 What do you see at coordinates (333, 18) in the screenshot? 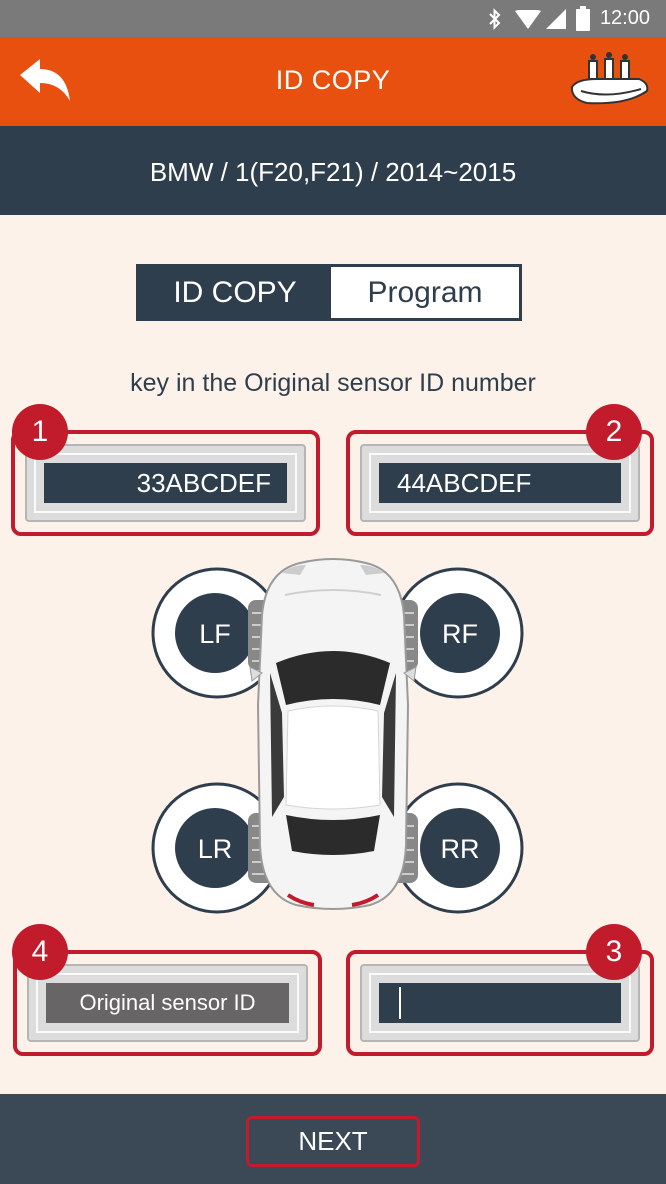
I see `status-bar: 12:00` at bounding box center [333, 18].